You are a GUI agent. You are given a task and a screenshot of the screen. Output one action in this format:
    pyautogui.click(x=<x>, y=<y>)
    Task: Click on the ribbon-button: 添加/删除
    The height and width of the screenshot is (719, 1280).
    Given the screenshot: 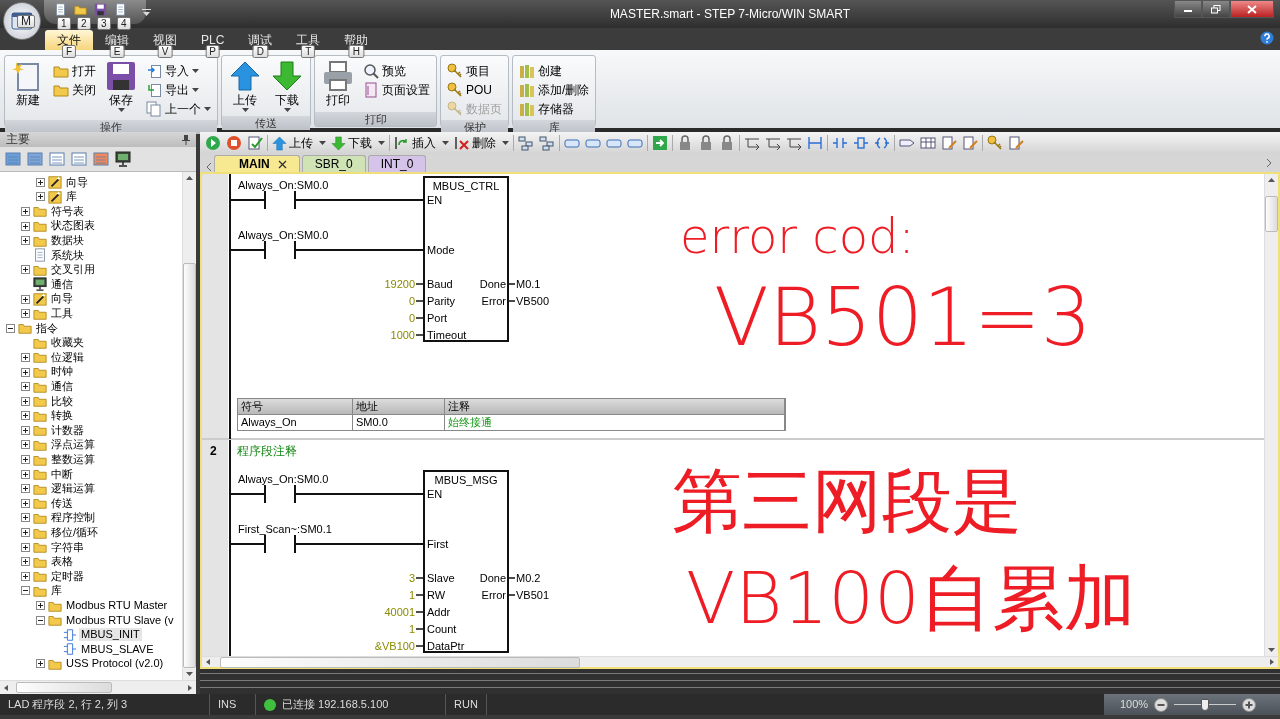 What is the action you would take?
    pyautogui.click(x=554, y=90)
    